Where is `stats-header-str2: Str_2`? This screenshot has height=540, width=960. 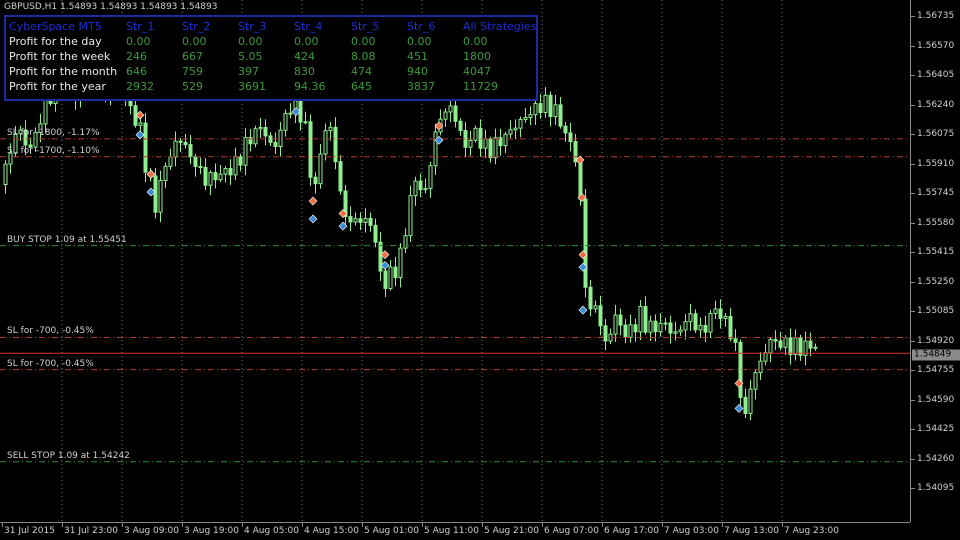
stats-header-str2: Str_2 is located at coordinates (196, 26).